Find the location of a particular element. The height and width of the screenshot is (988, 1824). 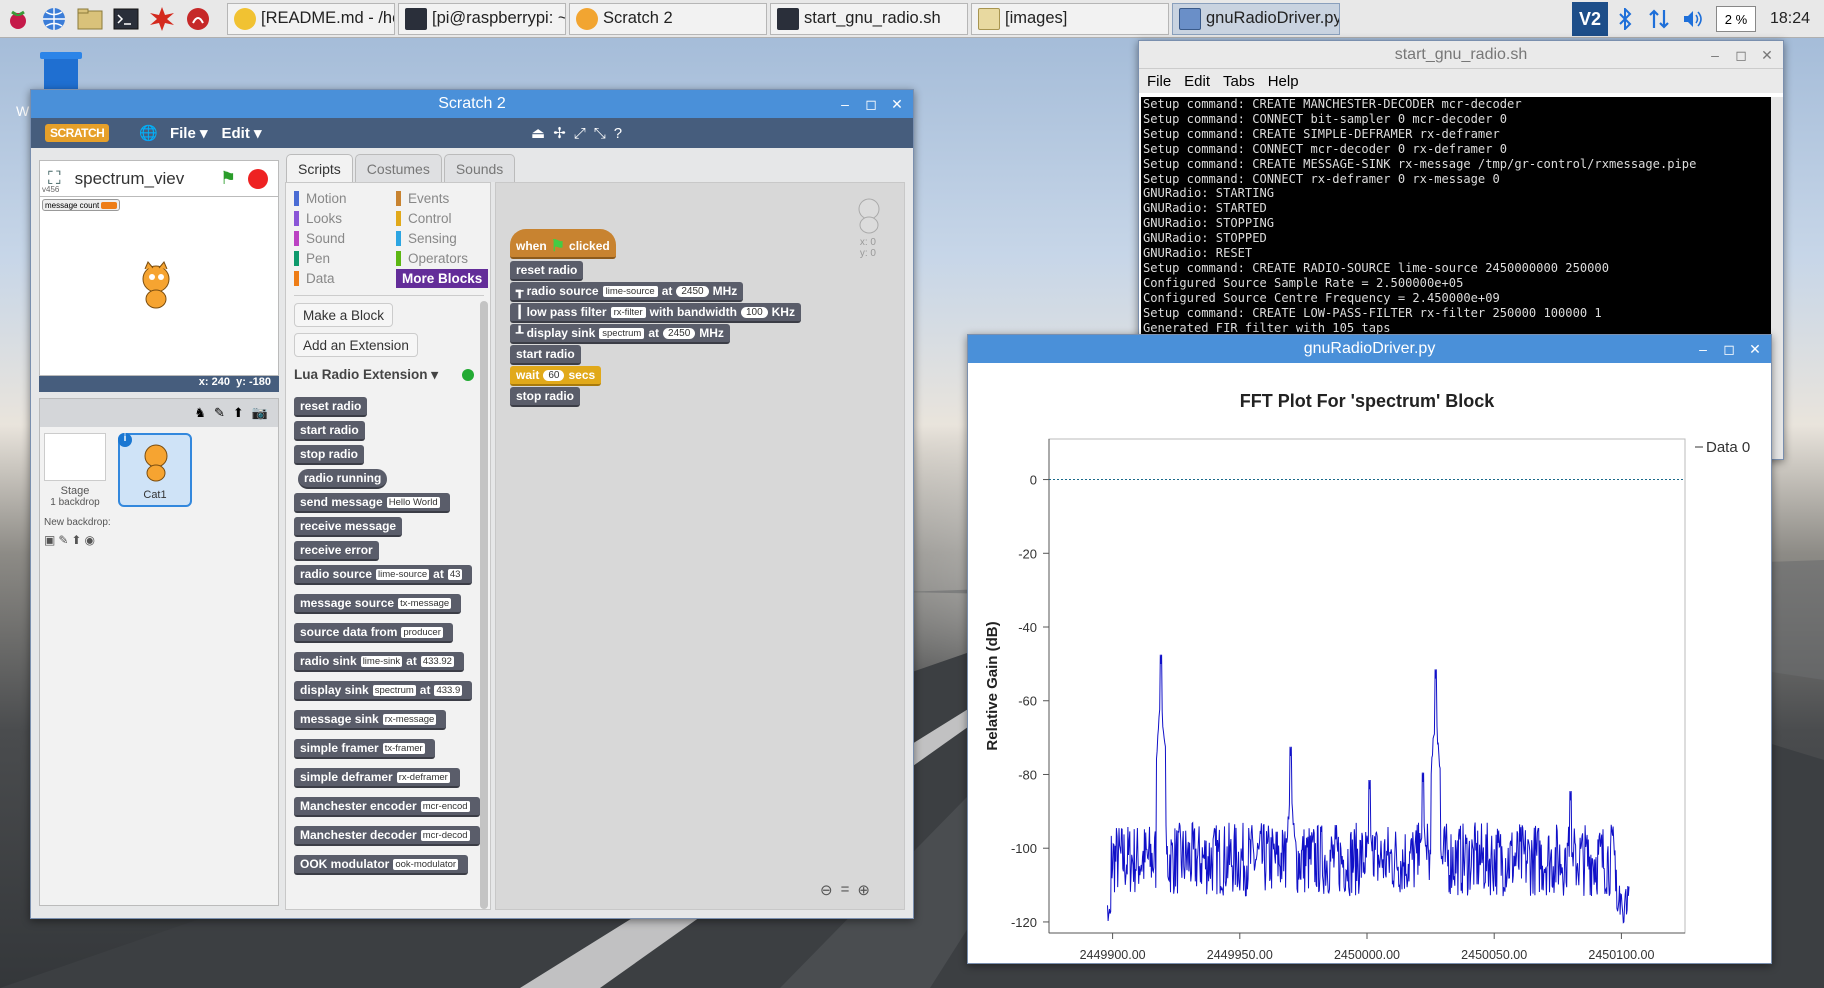

palette-block-5: receive message is located at coordinates (348, 527).